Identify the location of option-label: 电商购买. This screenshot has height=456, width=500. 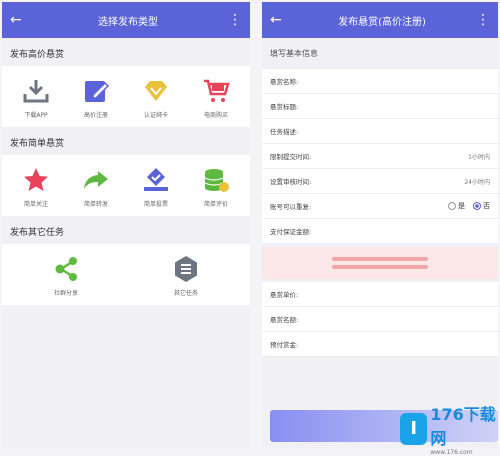
(215, 115).